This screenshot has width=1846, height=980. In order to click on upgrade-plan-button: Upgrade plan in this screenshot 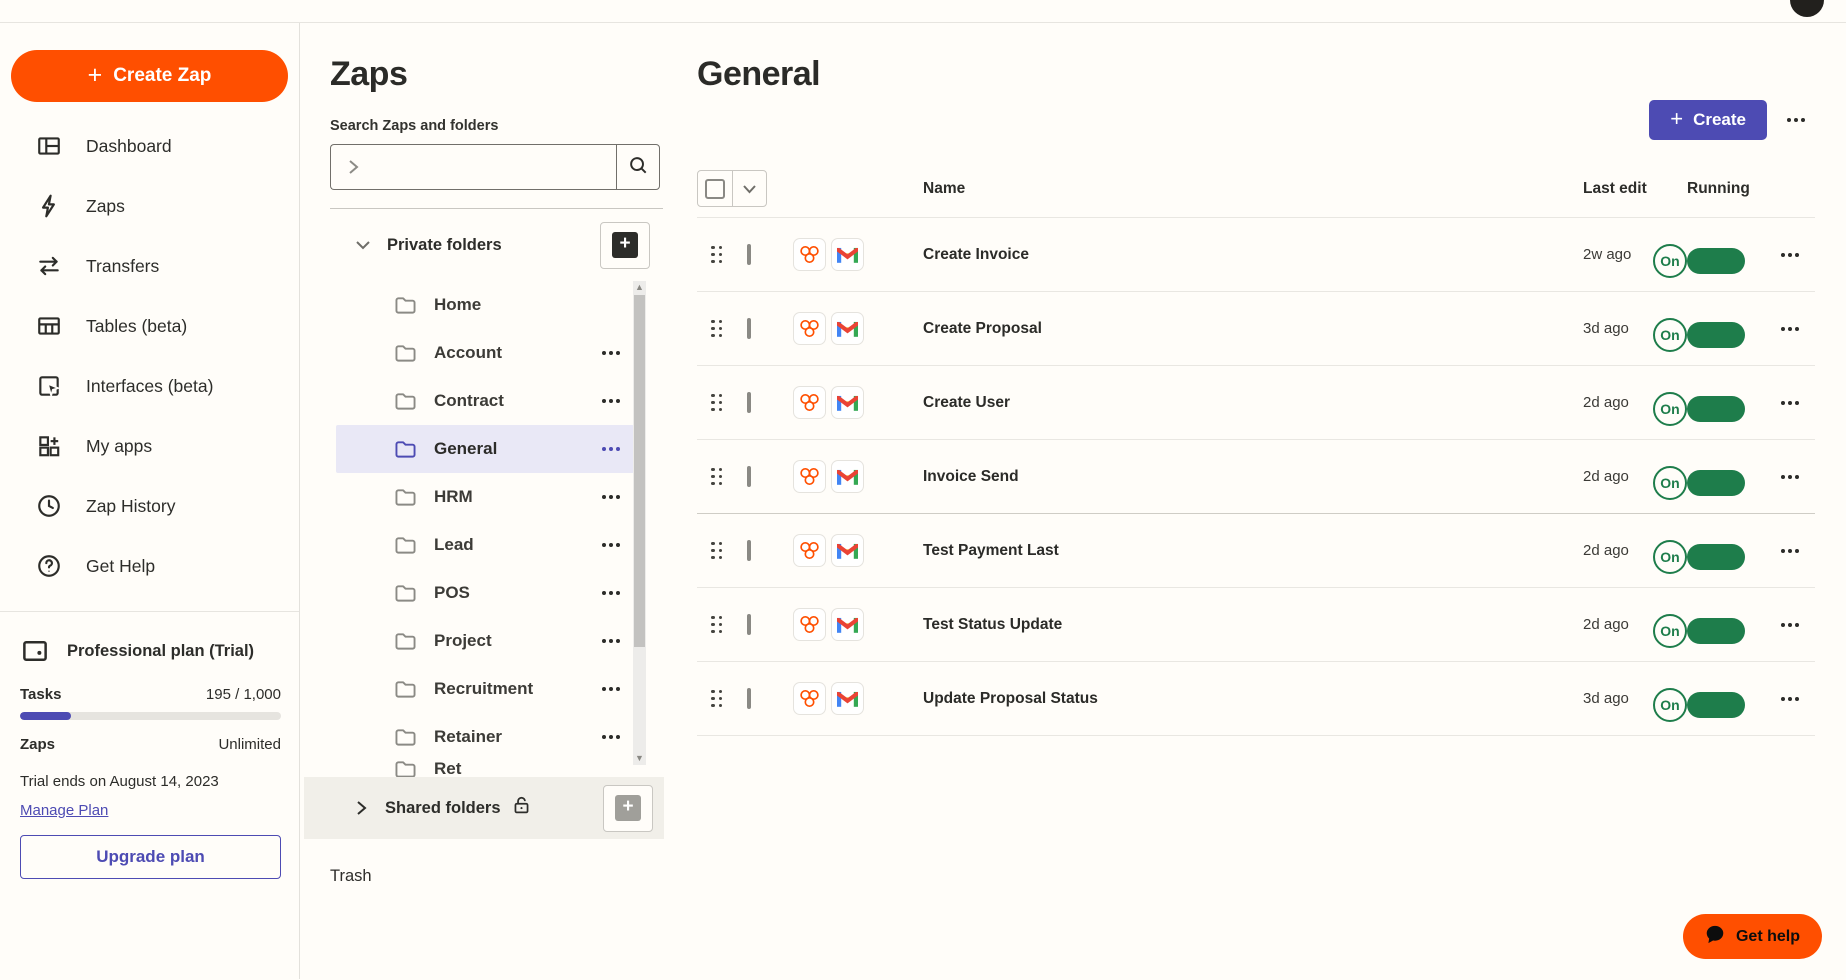, I will do `click(150, 857)`.